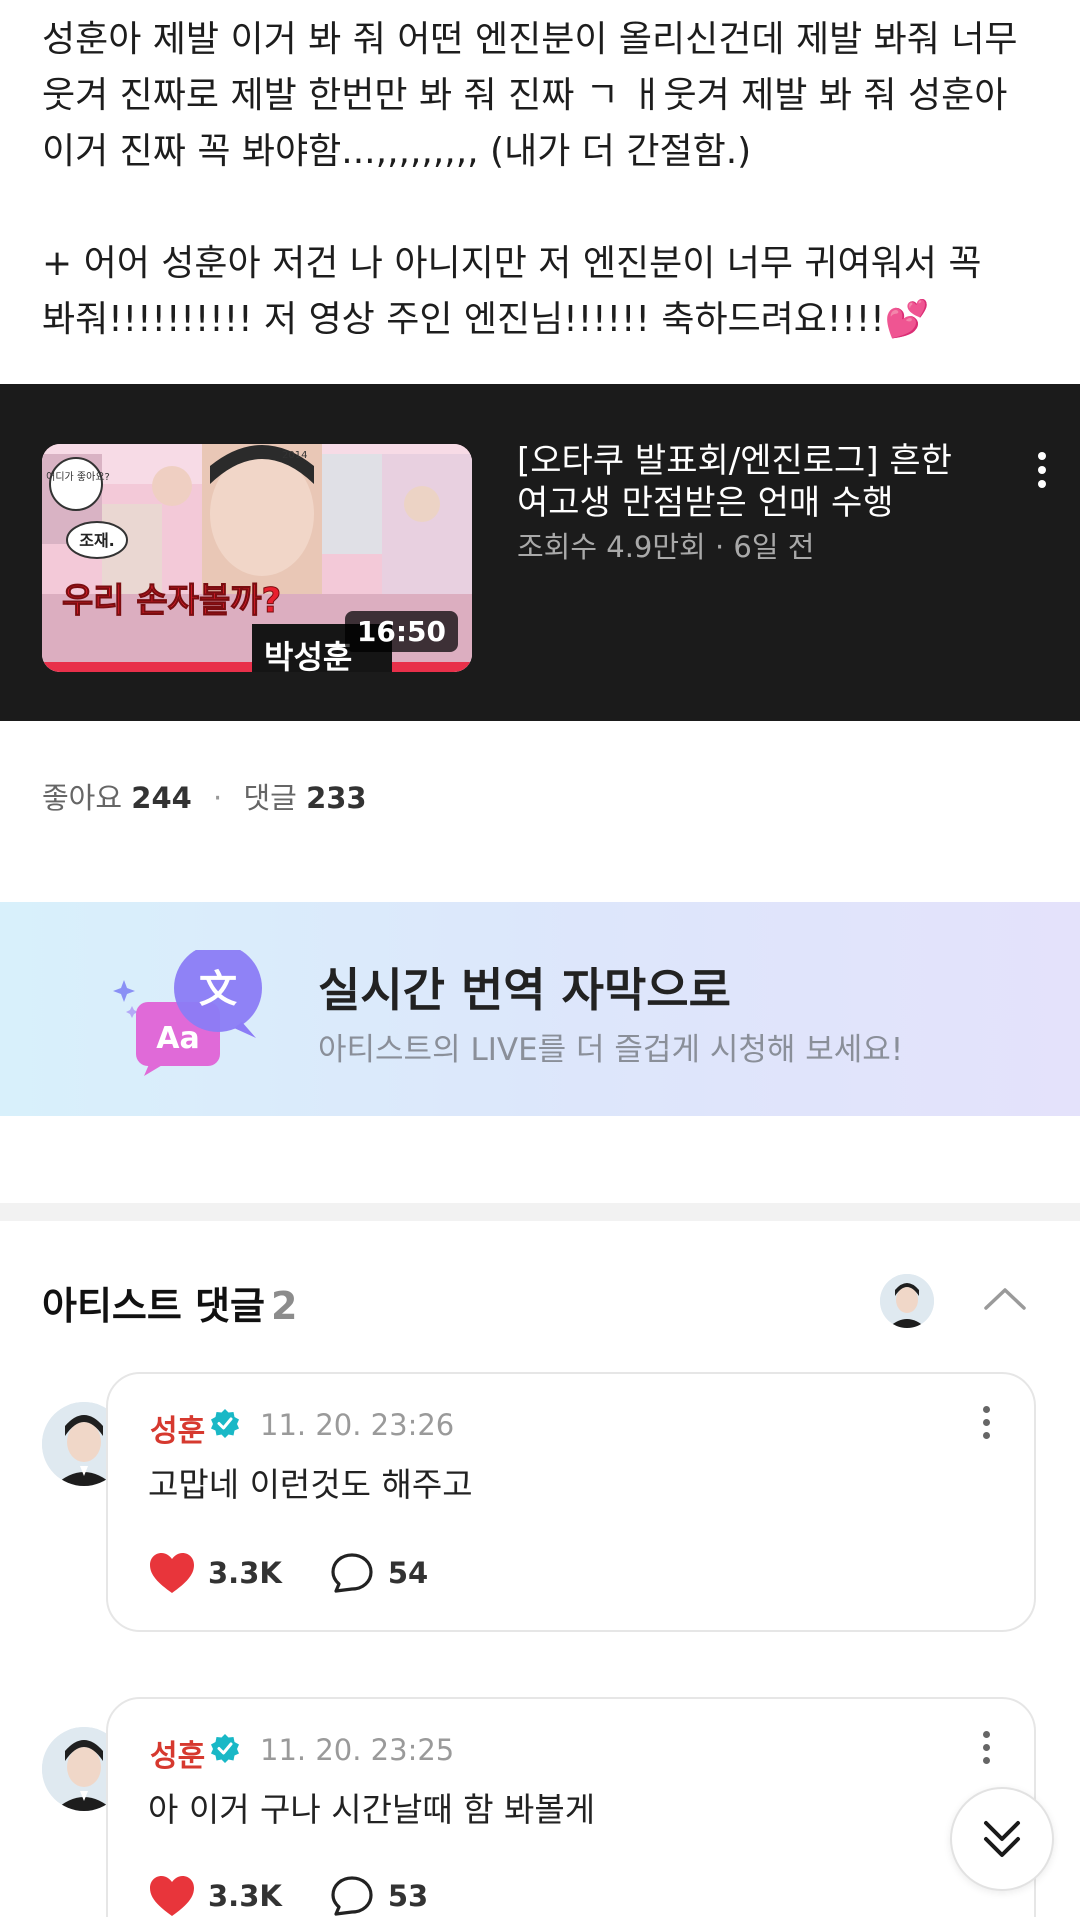 The width and height of the screenshot is (1080, 1917). I want to click on scroll-down-button, so click(1002, 1839).